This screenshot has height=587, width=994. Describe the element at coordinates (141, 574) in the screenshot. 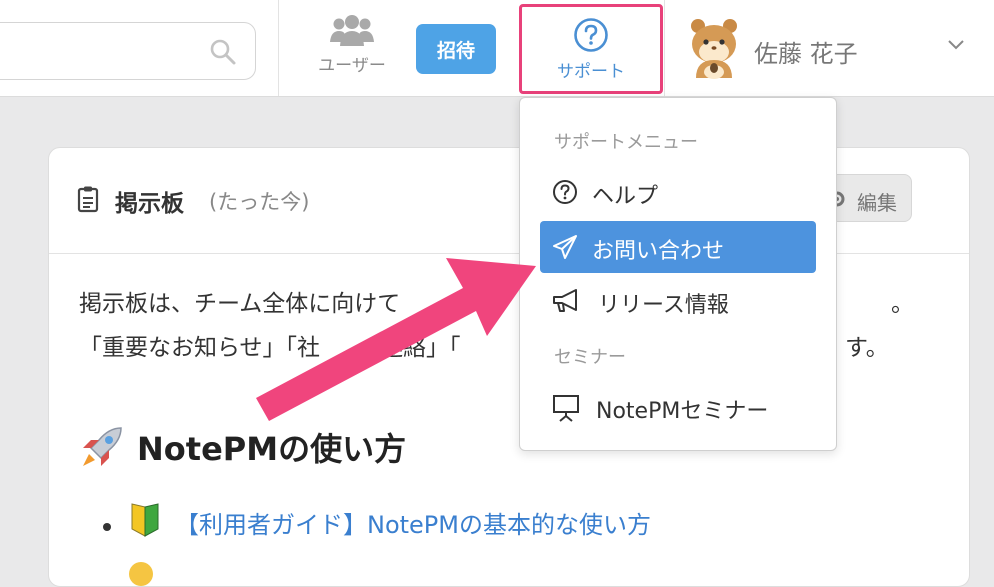

I see `bullet-emoji-icon` at that location.